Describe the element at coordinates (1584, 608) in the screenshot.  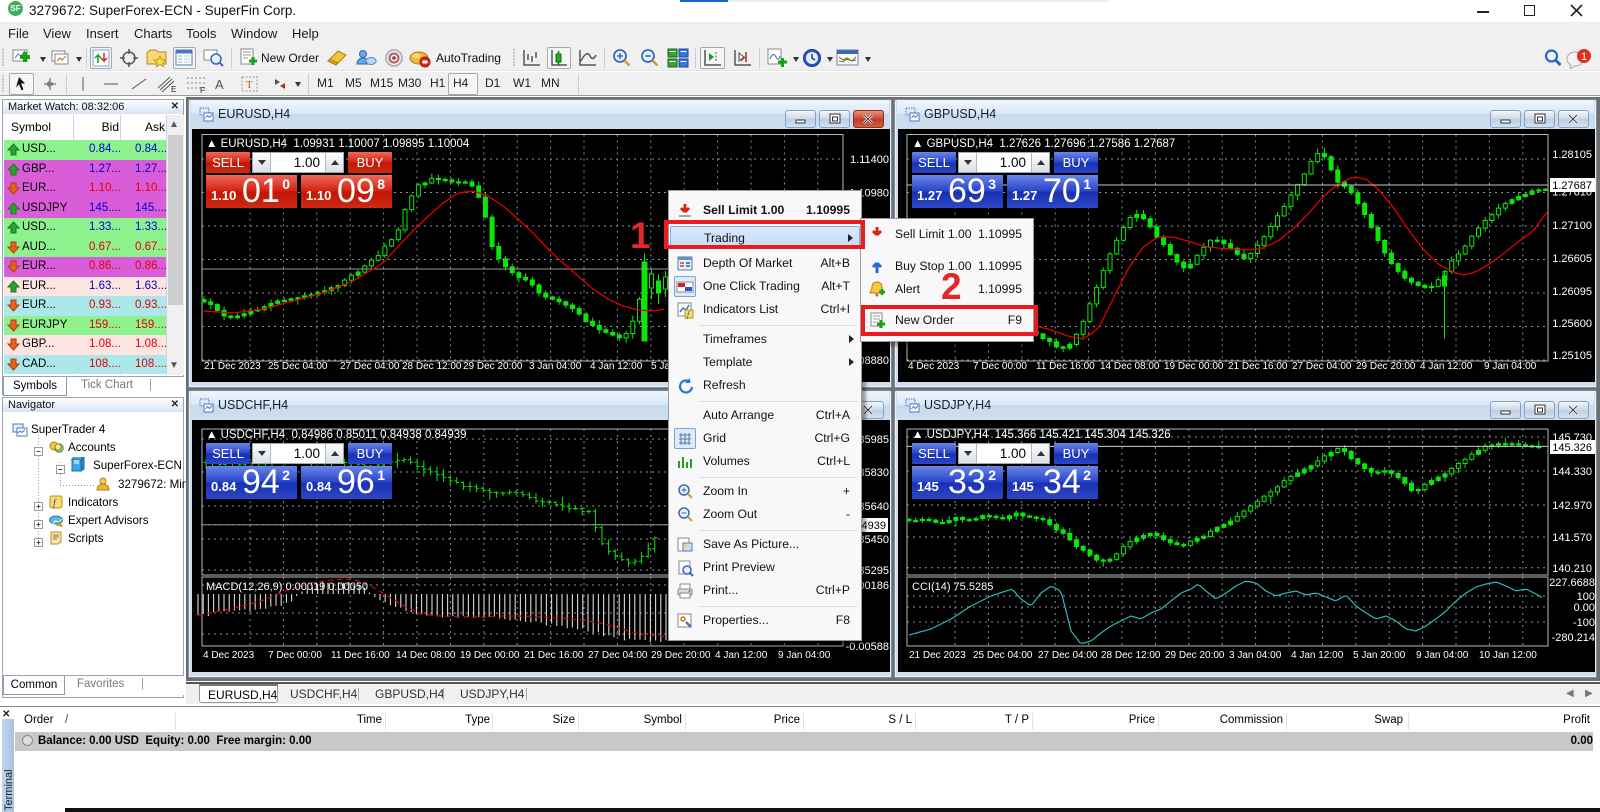
I see `svg-text: 0.00` at that location.